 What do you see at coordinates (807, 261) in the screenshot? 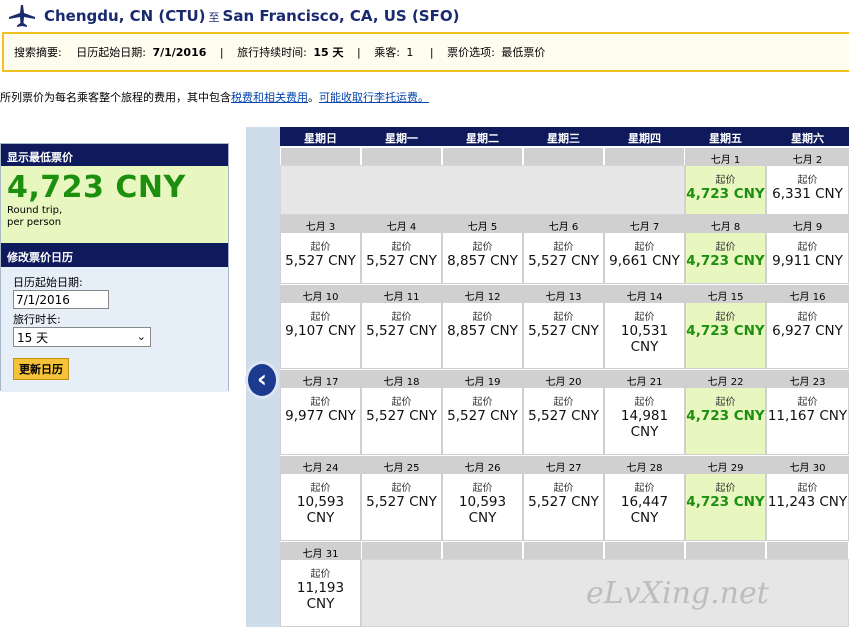
I see `day-price: 9,911 CNY` at bounding box center [807, 261].